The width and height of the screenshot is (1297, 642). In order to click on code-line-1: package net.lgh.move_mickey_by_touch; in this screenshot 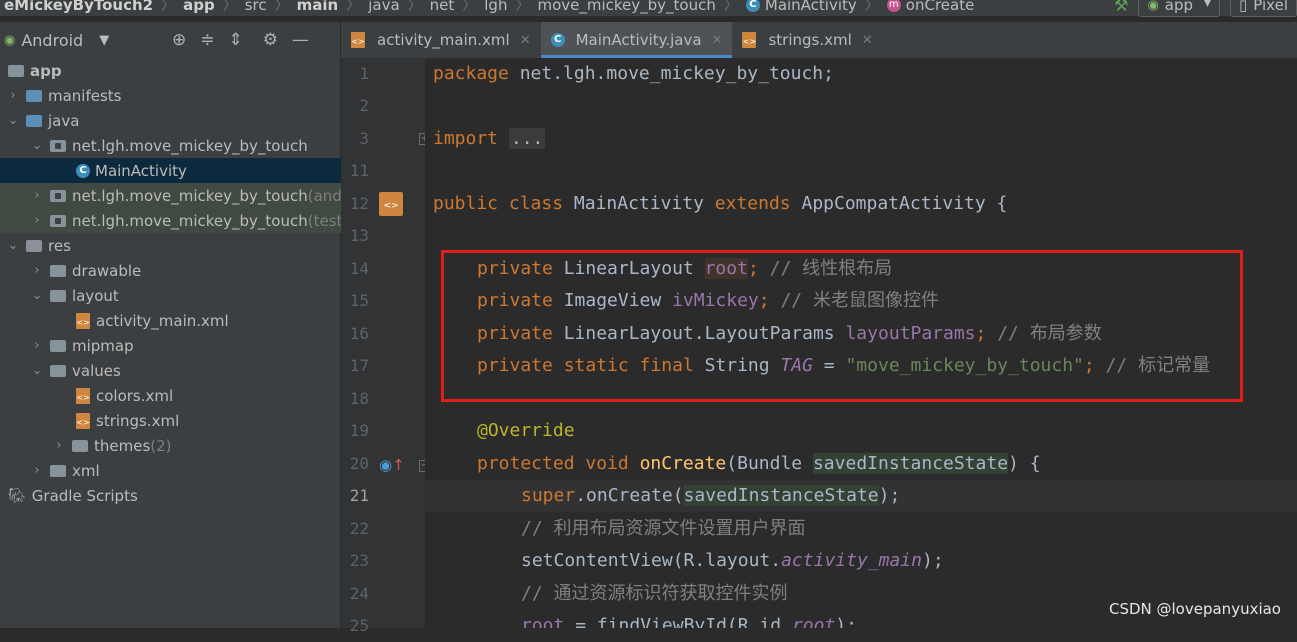, I will do `click(633, 73)`.